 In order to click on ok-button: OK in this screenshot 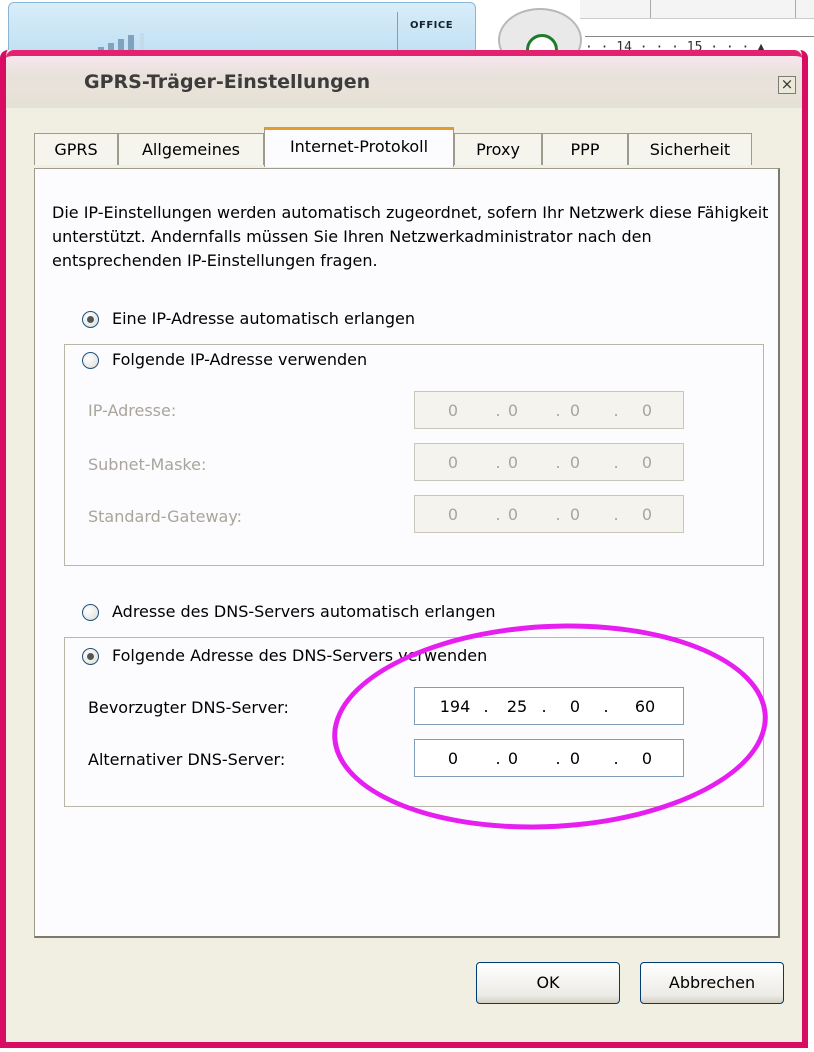, I will do `click(548, 983)`.